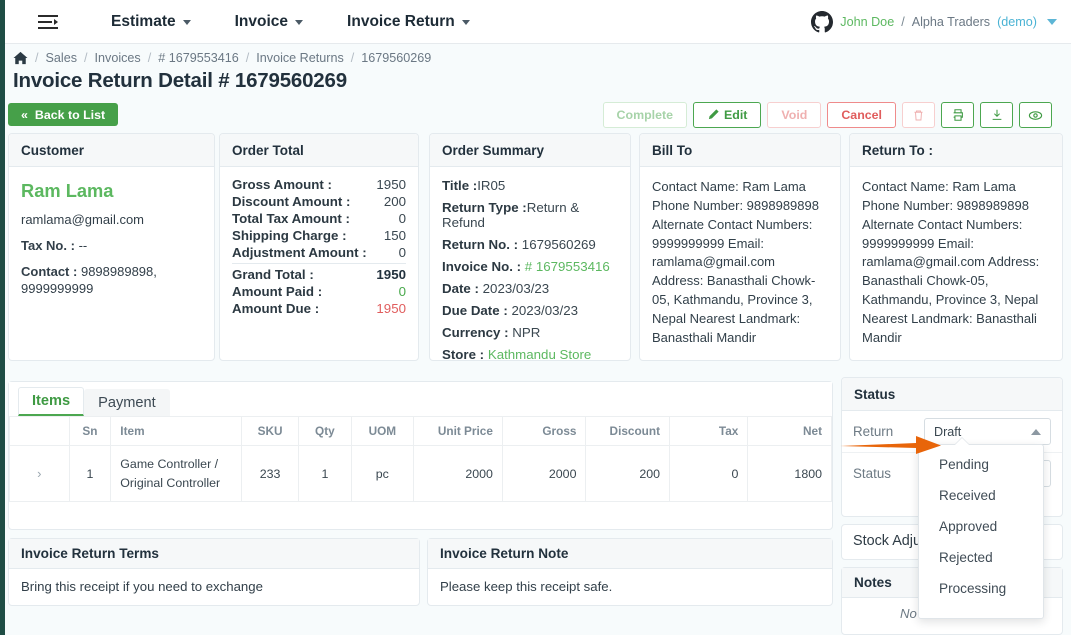 The height and width of the screenshot is (635, 1071). What do you see at coordinates (408, 22) in the screenshot?
I see `nav-item-invoice-return: Invoice Return` at bounding box center [408, 22].